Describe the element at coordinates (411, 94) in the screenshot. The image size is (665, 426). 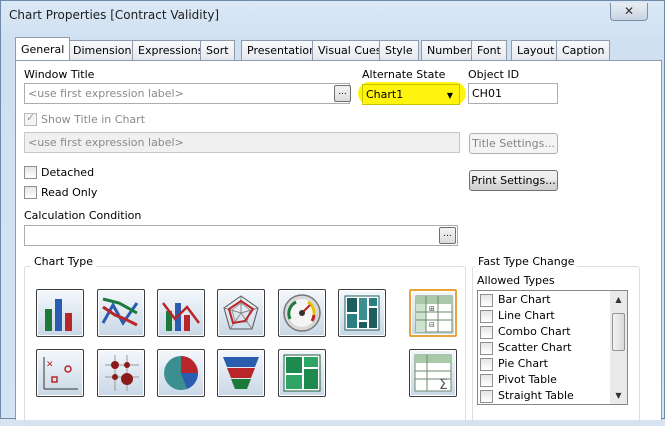
I see `alternate-state-dropdown: Chart1 ▼` at that location.